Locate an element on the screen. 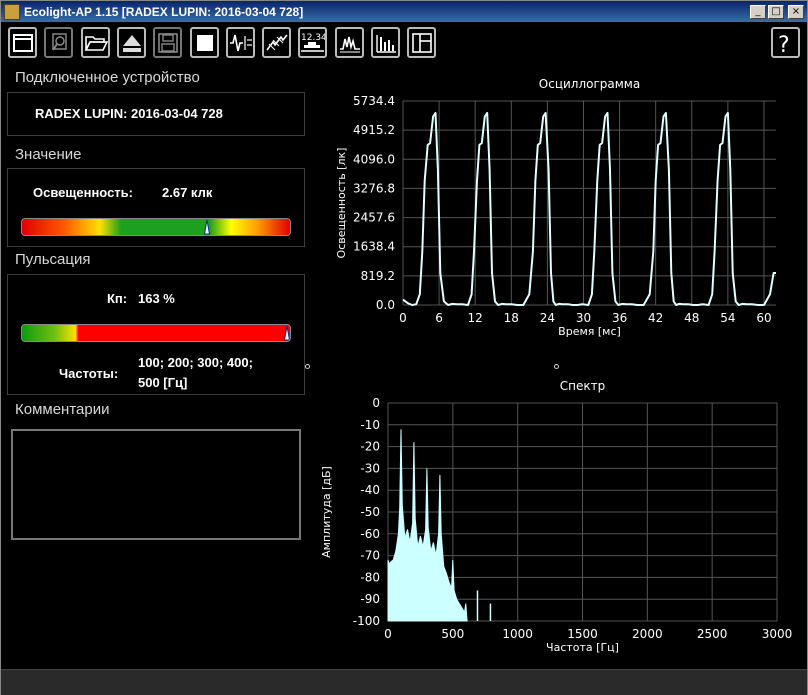 The width and height of the screenshot is (808, 695). save-icon is located at coordinates (167, 42).